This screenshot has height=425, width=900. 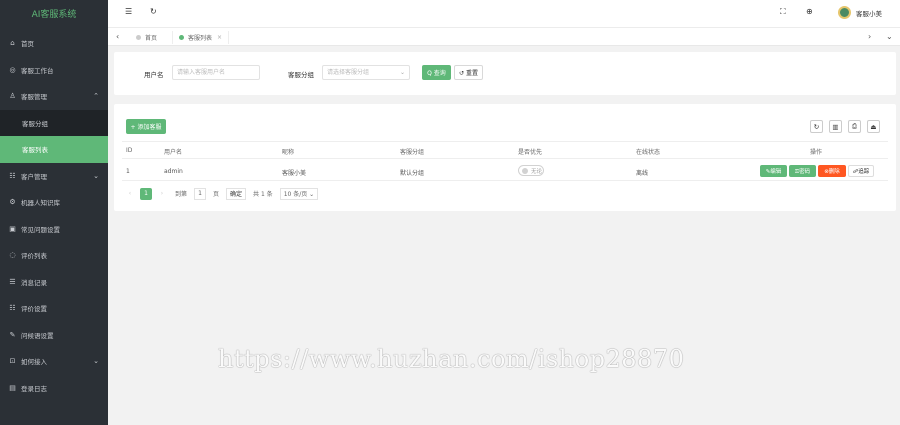 I want to click on globe-icon: ⊕, so click(x=809, y=11).